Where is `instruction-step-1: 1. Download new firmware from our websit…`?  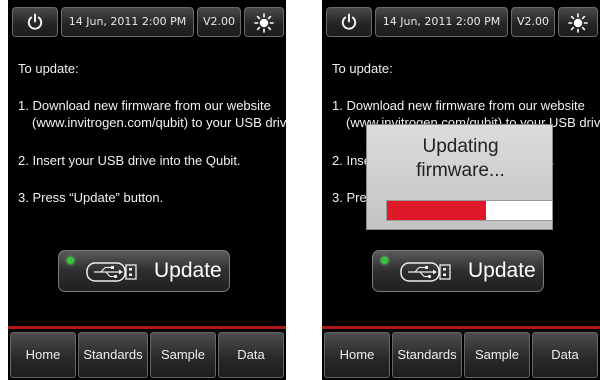
instruction-step-1: 1. Download new firmware from our websit… is located at coordinates (152, 114).